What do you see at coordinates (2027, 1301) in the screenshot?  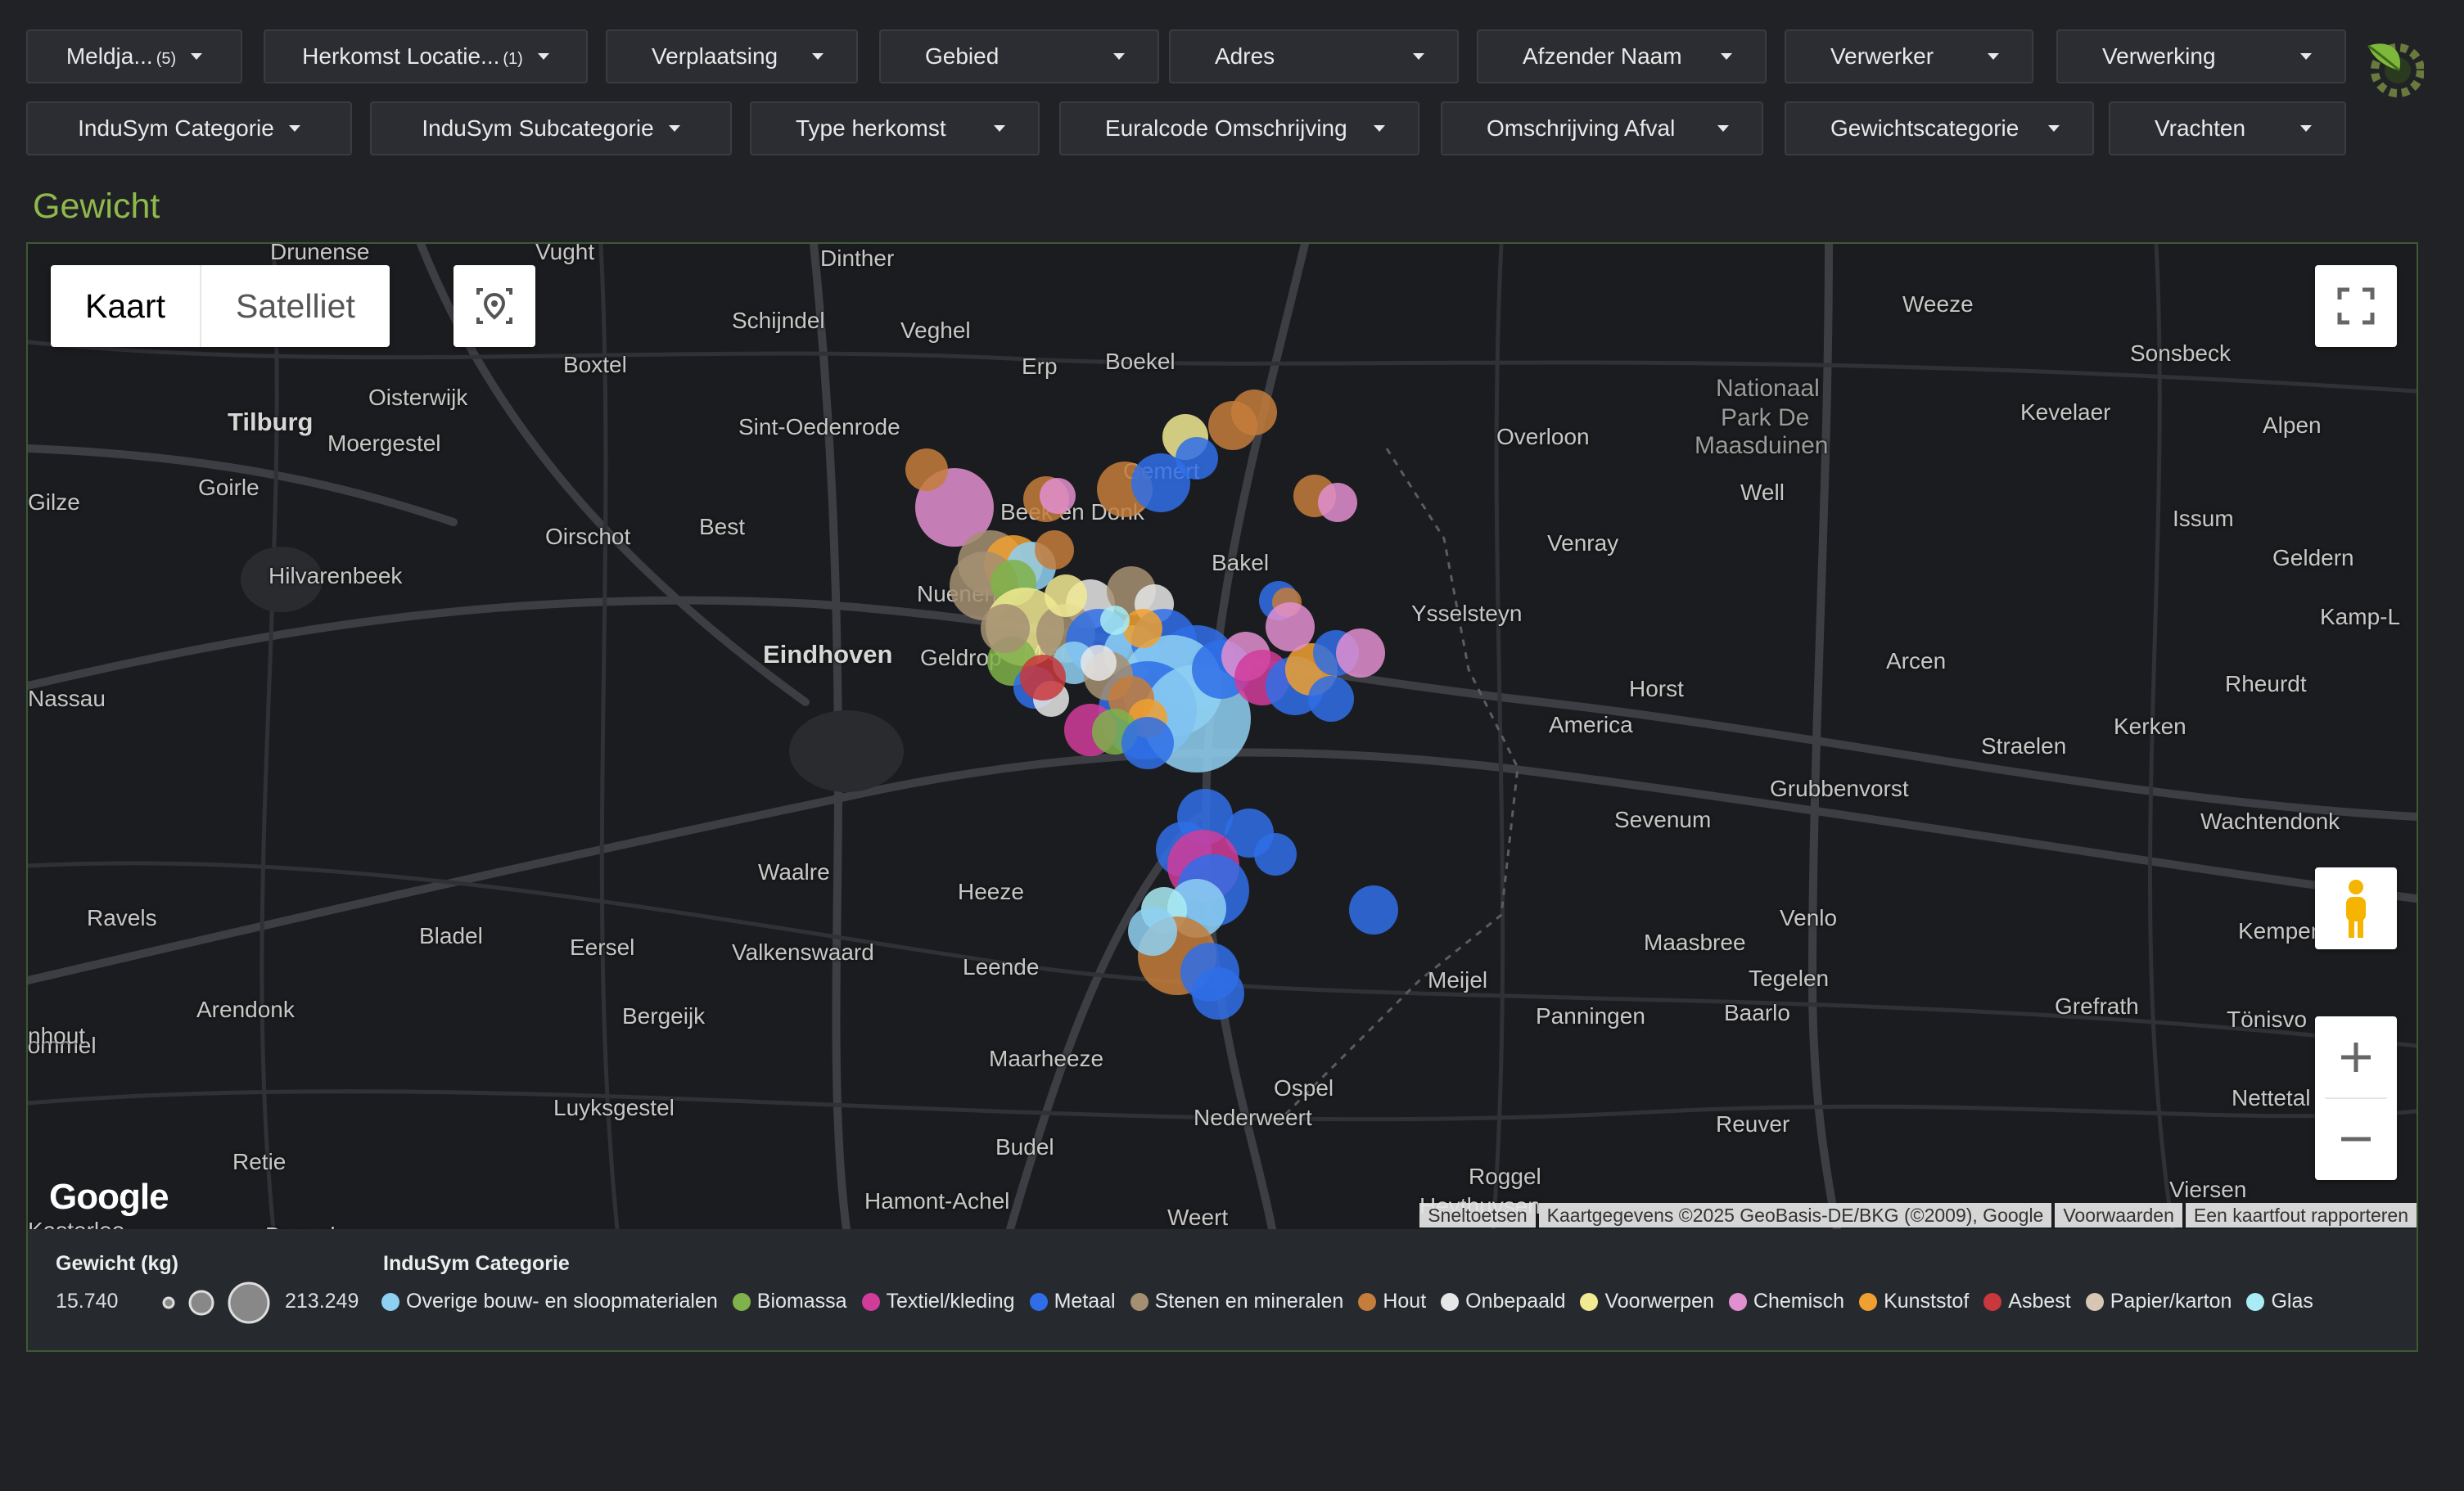 I see `category-legend-item: Asbest` at bounding box center [2027, 1301].